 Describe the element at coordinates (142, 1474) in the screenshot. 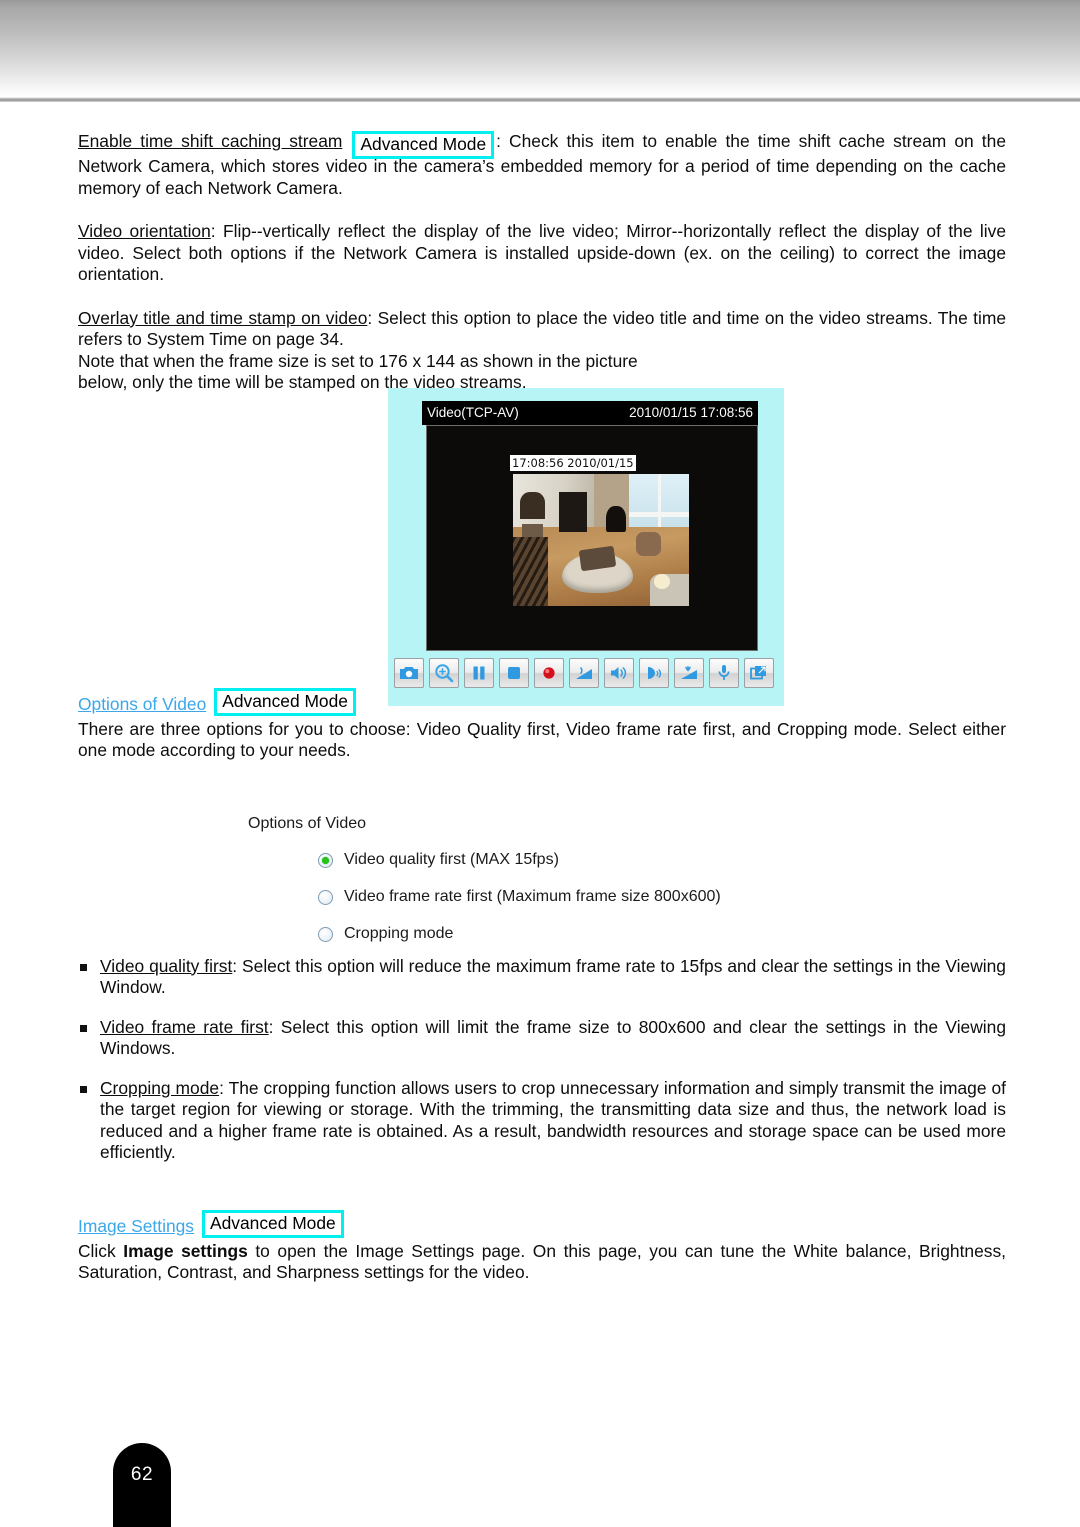

I see `page-number: 62` at that location.